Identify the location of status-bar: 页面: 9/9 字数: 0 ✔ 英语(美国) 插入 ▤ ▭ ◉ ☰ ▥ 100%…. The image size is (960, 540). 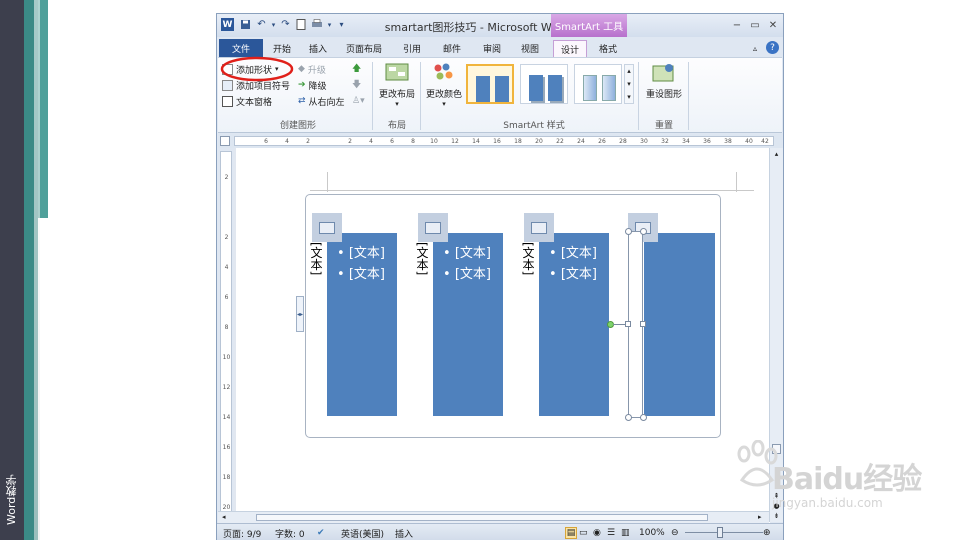
(500, 531).